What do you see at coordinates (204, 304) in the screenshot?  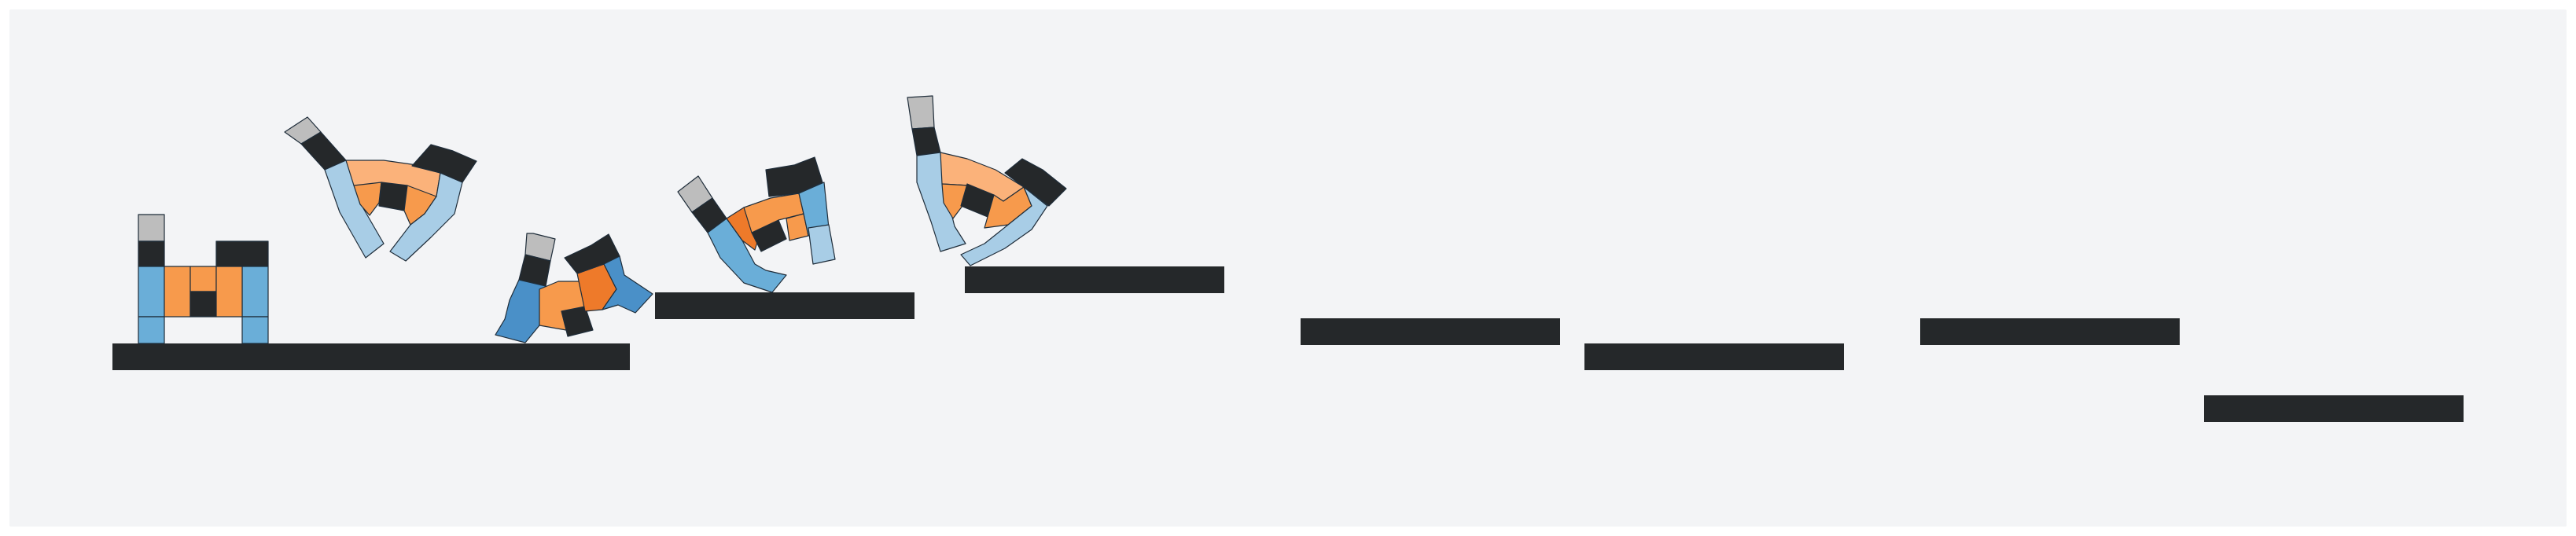 I see `robot1-body-core` at bounding box center [204, 304].